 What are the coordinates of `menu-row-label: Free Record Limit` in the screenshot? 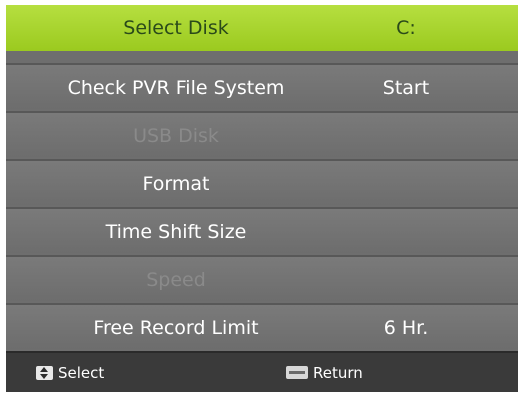 It's located at (176, 328).